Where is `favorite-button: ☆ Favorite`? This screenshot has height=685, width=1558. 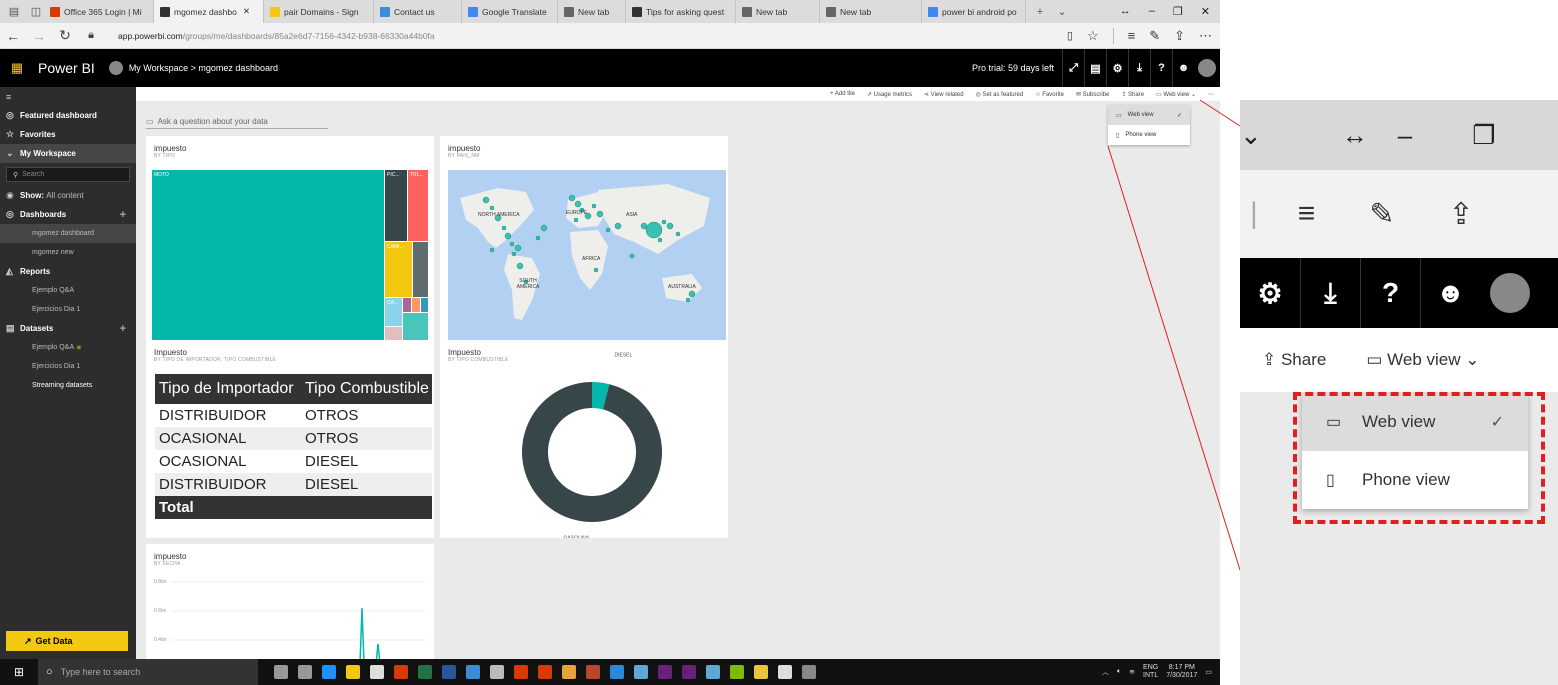
favorite-button: ☆ Favorite is located at coordinates (1049, 94).